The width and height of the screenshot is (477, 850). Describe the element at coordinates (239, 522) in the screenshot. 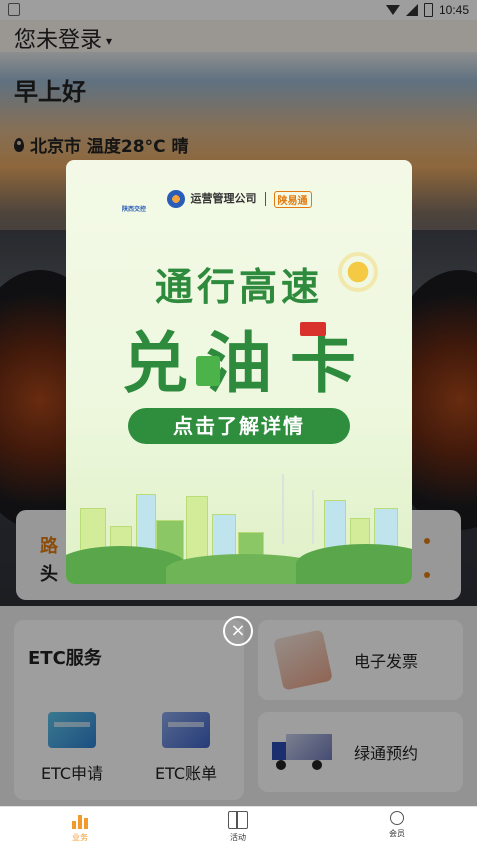

I see `city-illustration` at that location.